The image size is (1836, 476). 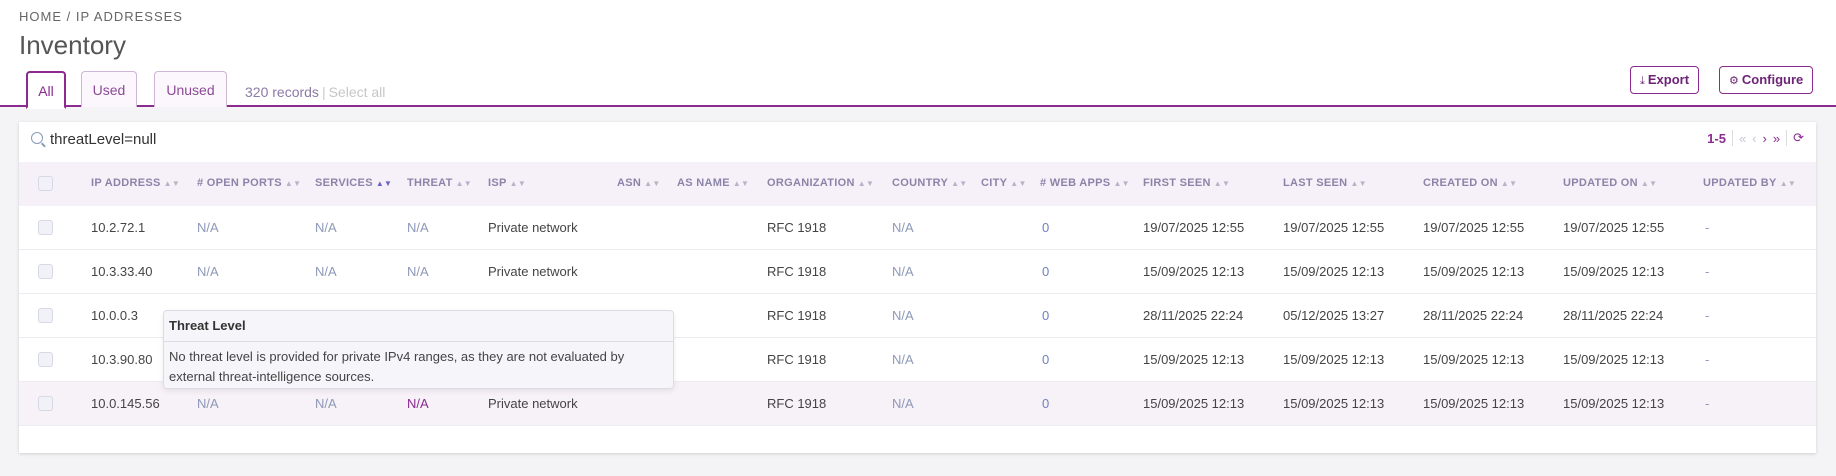 I want to click on breadcrumb-current: IP ADDRESSES, so click(x=129, y=16).